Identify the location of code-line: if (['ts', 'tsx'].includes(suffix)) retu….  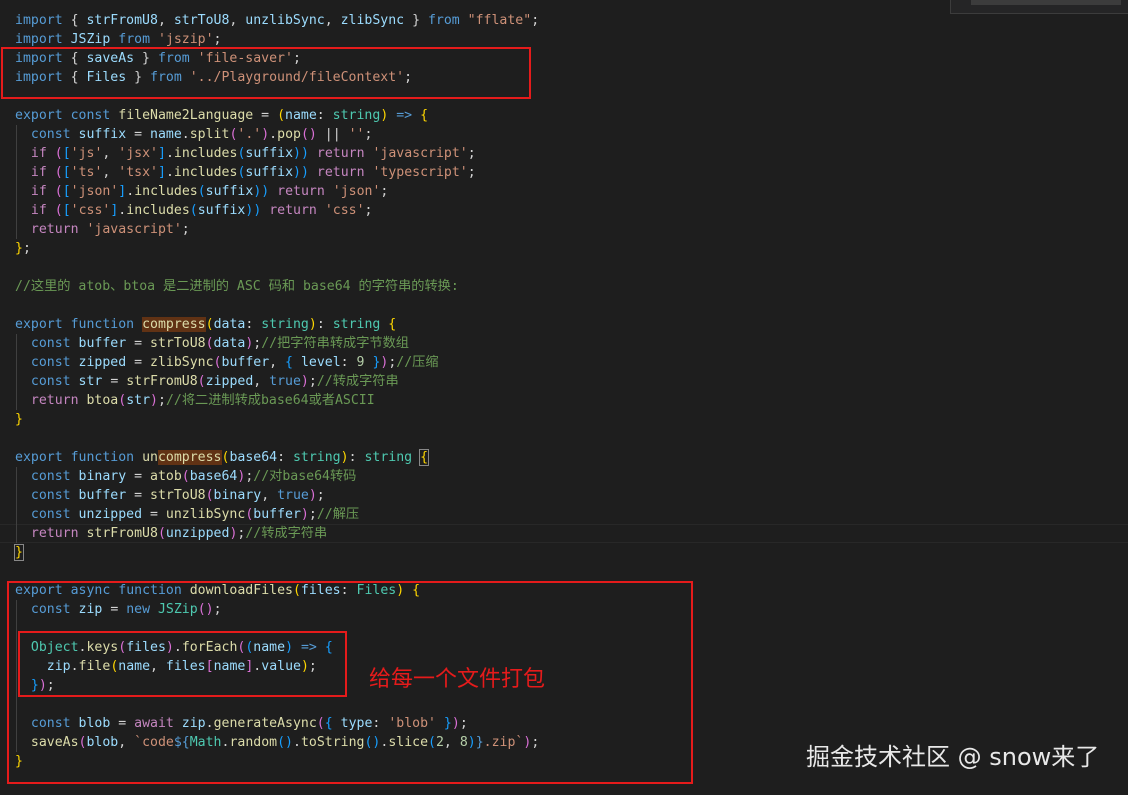
(245, 172).